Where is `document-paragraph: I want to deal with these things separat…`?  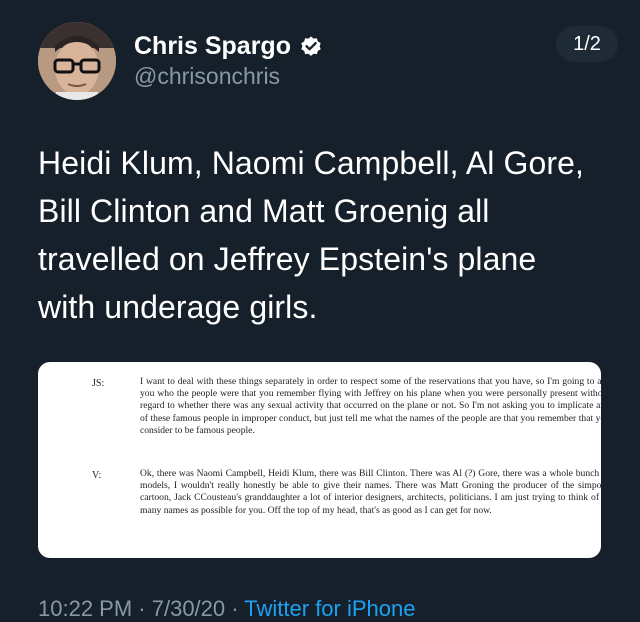
document-paragraph: I want to deal with these things separat… is located at coordinates (370, 406).